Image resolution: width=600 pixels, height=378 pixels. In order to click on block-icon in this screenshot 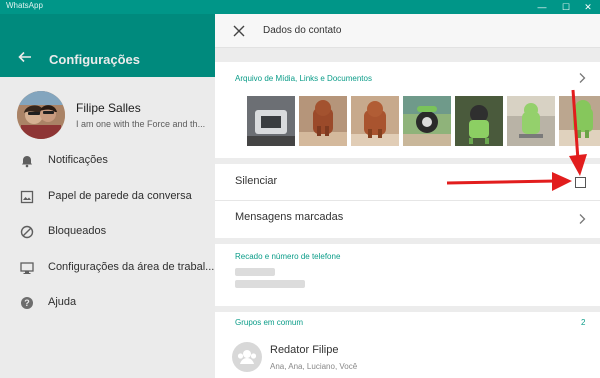, I will do `click(27, 232)`.